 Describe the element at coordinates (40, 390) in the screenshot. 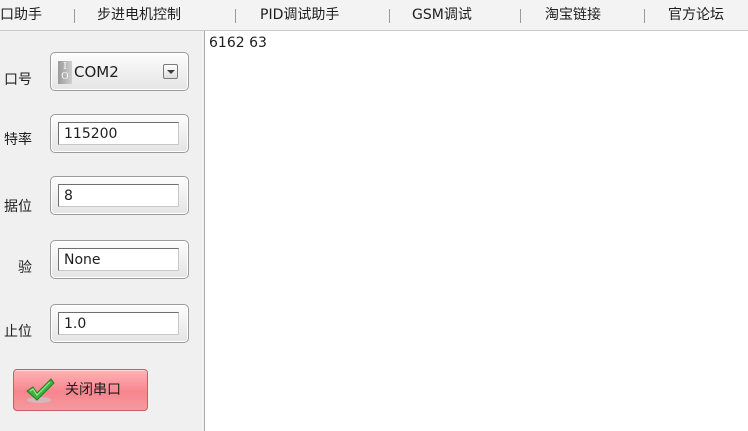

I see `check-icon` at that location.